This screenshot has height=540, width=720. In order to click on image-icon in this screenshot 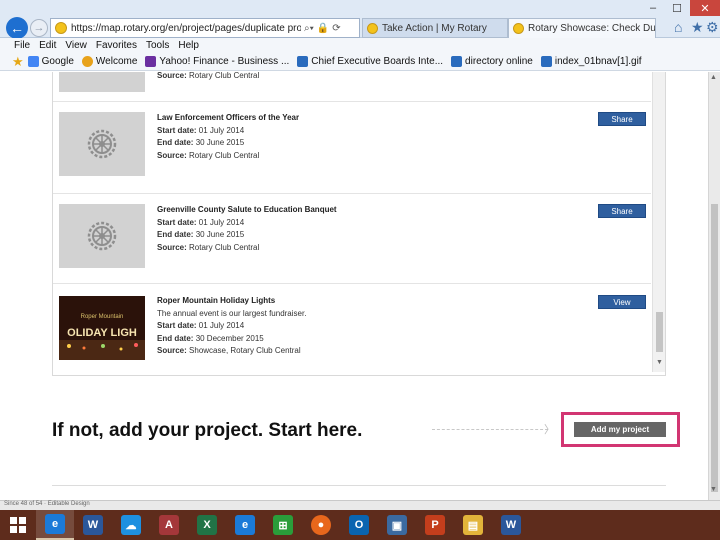, I will do `click(546, 61)`.